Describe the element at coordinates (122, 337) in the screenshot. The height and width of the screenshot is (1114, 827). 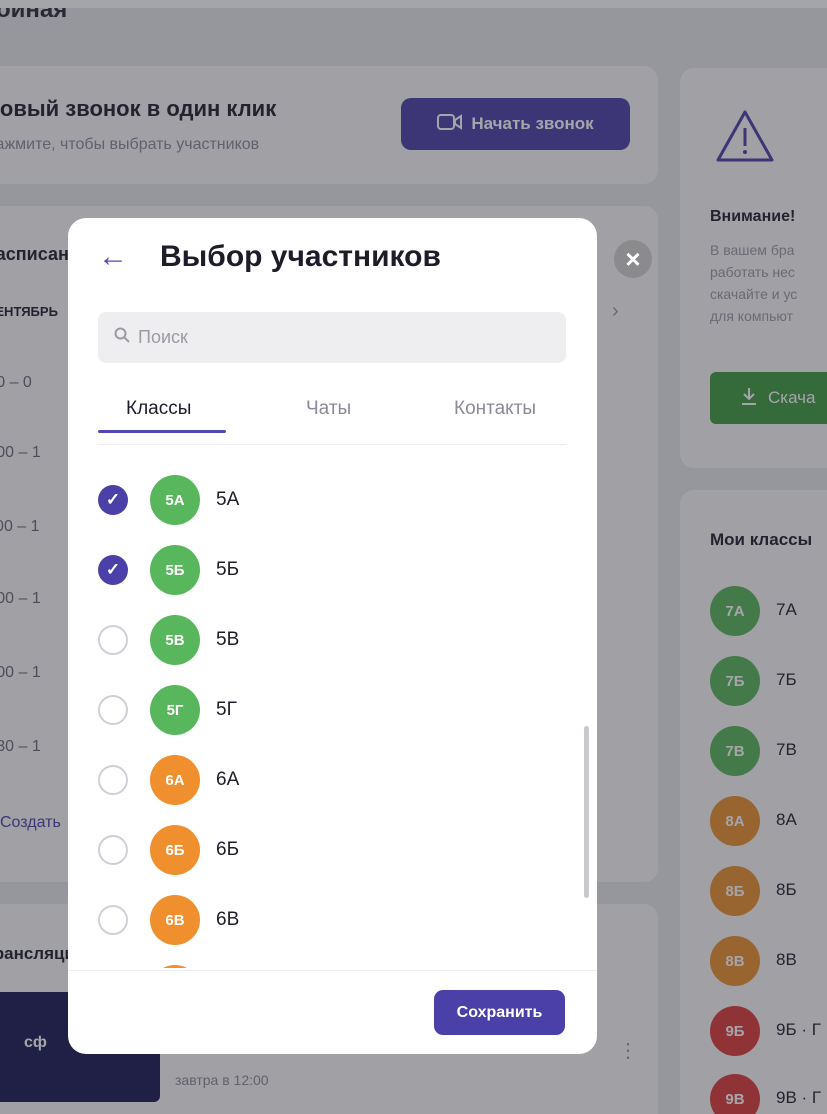
I see `search-icon` at that location.